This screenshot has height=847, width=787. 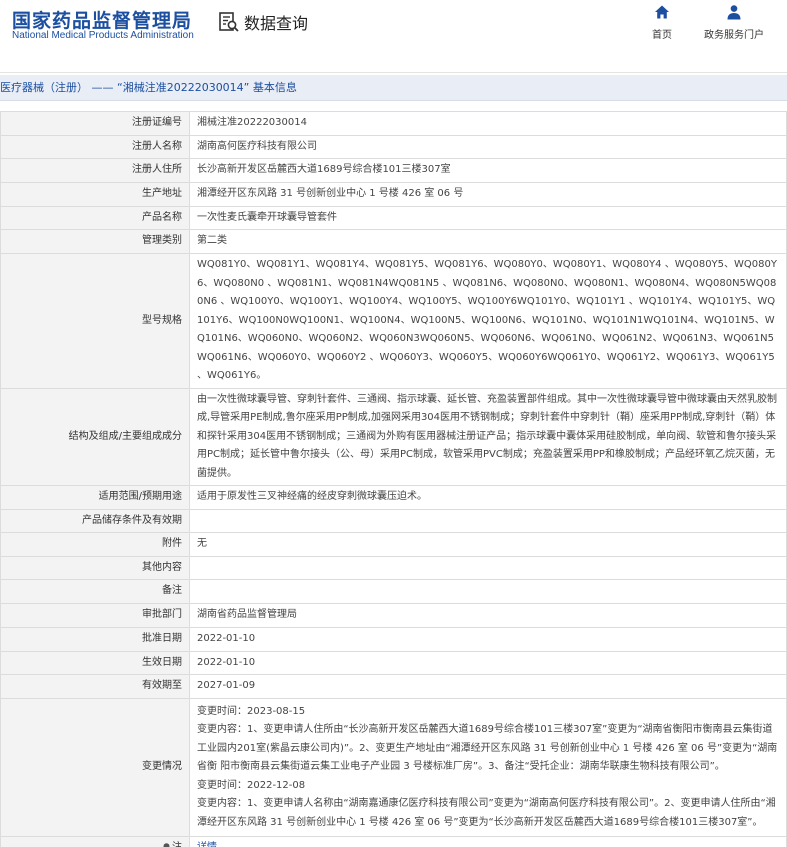 What do you see at coordinates (488, 615) in the screenshot?
I see `row-value: 湖南省药品监督管理局` at bounding box center [488, 615].